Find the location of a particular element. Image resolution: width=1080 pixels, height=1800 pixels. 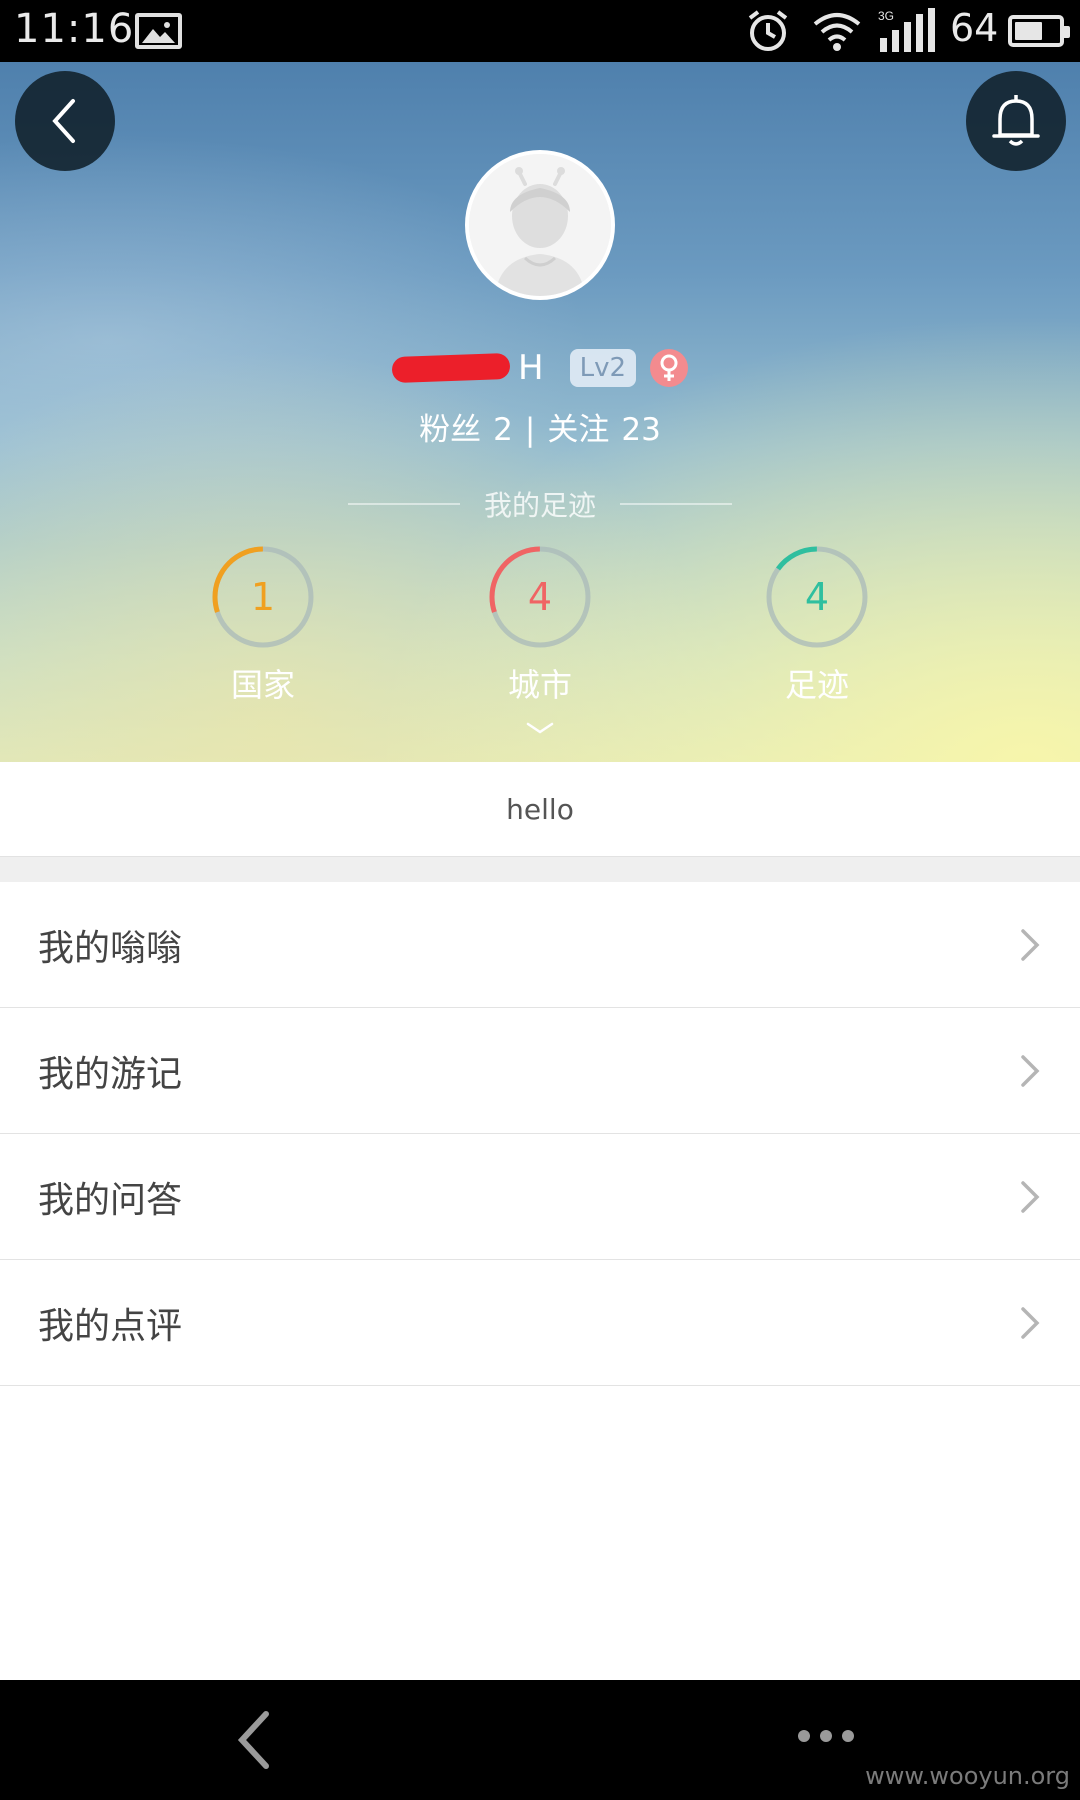

watermark: www.wooyun.org is located at coordinates (967, 1776).